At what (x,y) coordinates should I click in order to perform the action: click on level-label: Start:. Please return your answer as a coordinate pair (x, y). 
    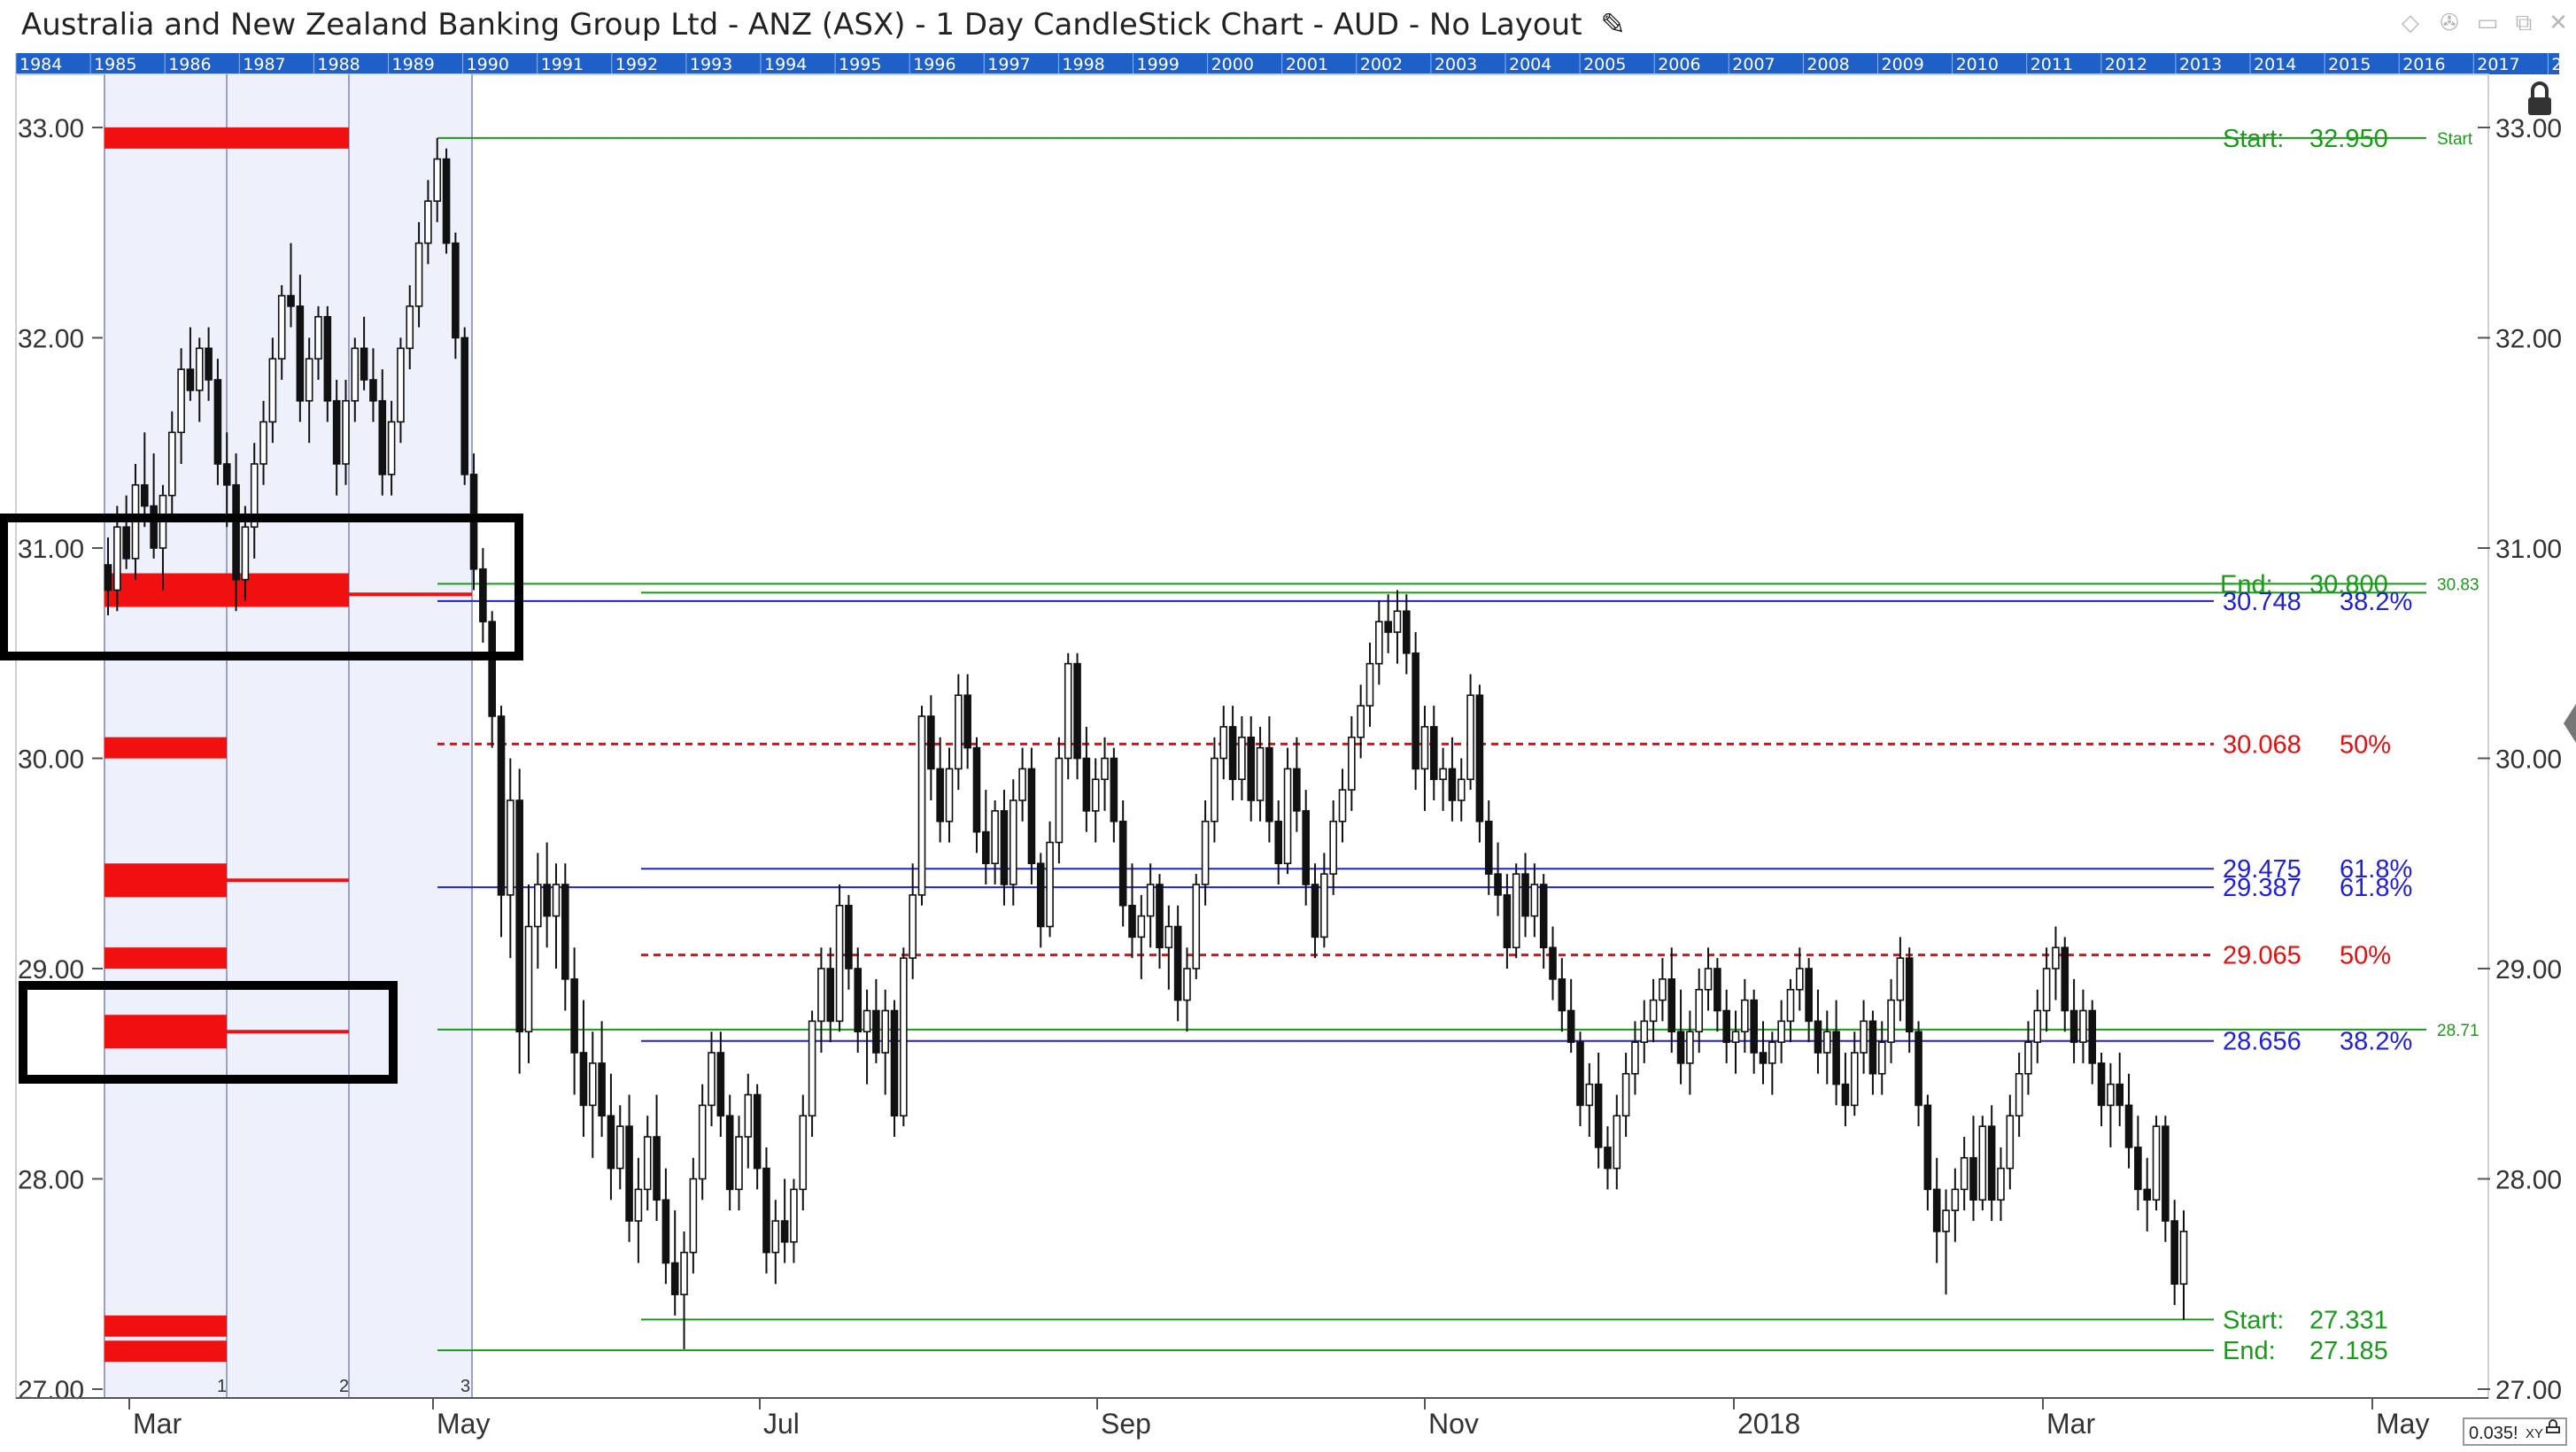
    Looking at the image, I should click on (2253, 1320).